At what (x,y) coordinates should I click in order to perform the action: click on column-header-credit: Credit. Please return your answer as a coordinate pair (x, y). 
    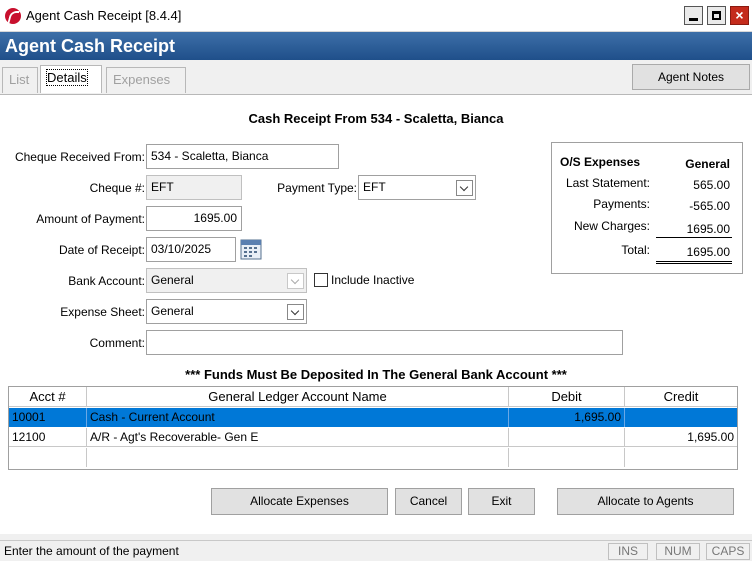
    Looking at the image, I should click on (681, 397).